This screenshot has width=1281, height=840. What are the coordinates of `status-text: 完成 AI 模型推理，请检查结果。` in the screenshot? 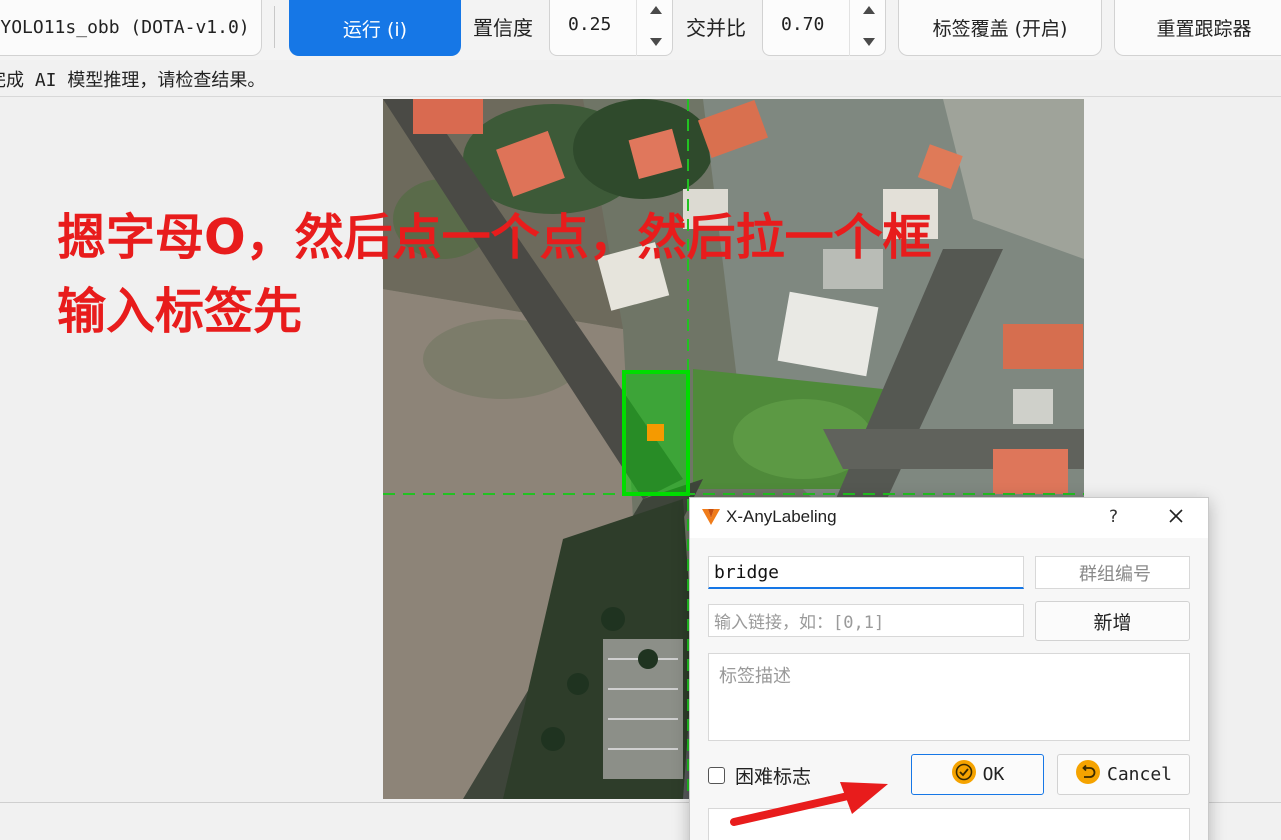 It's located at (133, 80).